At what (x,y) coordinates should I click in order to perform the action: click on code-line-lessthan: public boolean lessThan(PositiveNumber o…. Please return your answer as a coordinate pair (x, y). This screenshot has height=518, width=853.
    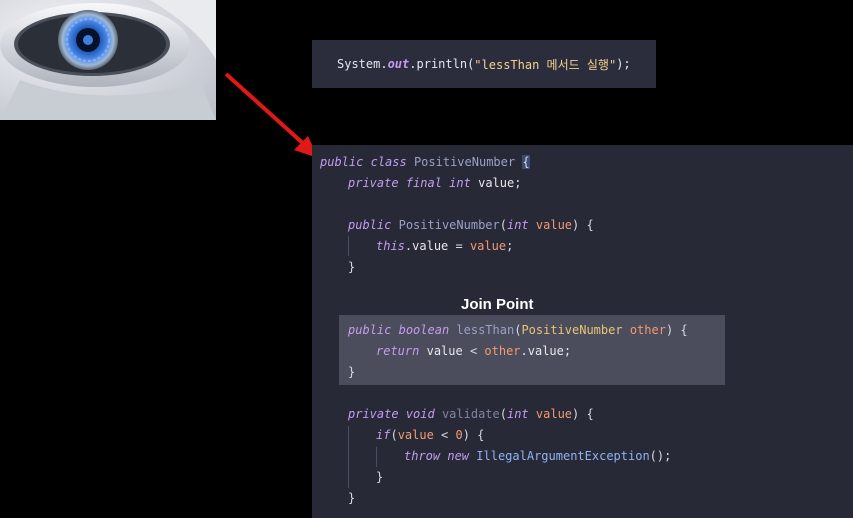
    Looking at the image, I should click on (518, 330).